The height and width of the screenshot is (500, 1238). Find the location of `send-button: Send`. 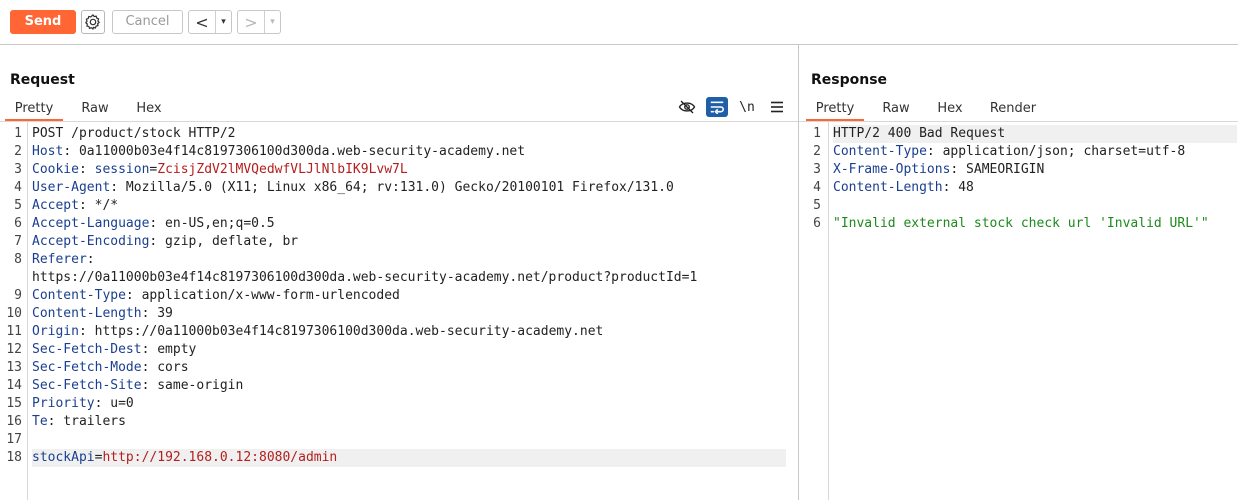

send-button: Send is located at coordinates (43, 22).